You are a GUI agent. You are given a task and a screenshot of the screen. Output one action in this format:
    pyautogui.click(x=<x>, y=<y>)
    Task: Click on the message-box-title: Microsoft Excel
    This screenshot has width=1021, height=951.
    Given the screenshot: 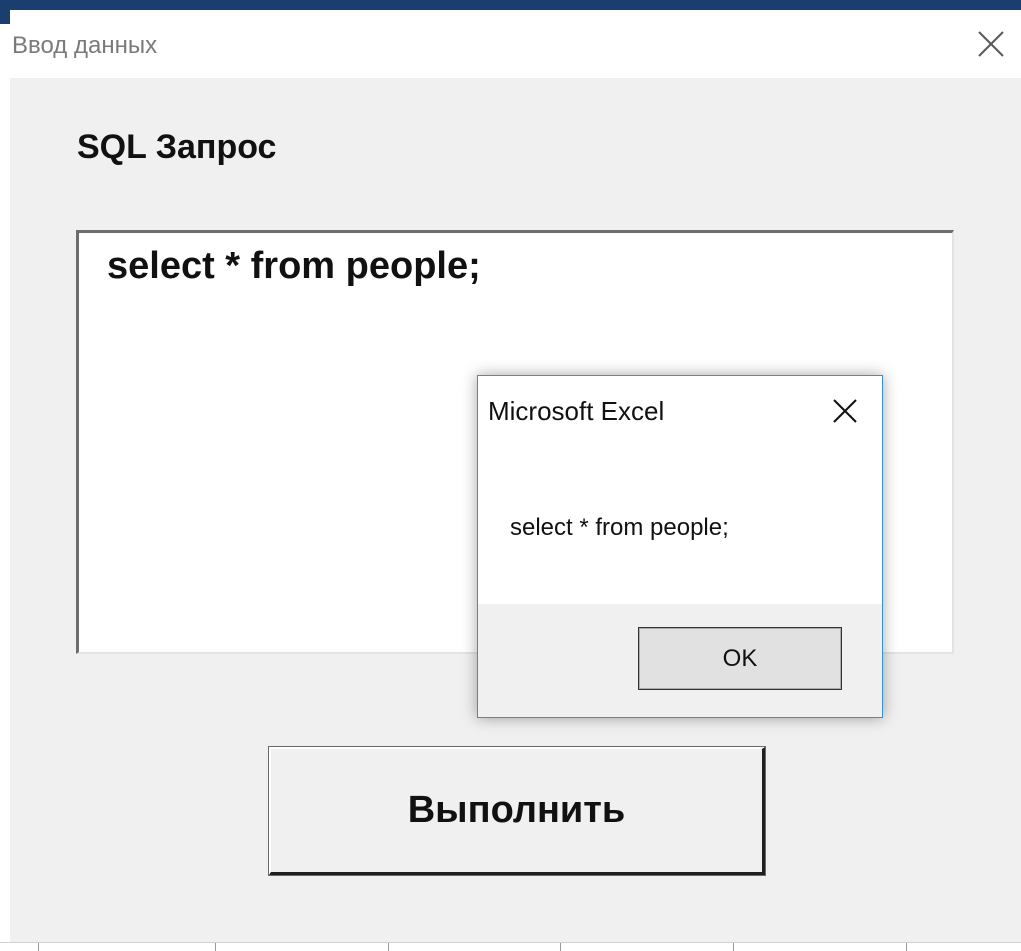 What is the action you would take?
    pyautogui.click(x=576, y=411)
    